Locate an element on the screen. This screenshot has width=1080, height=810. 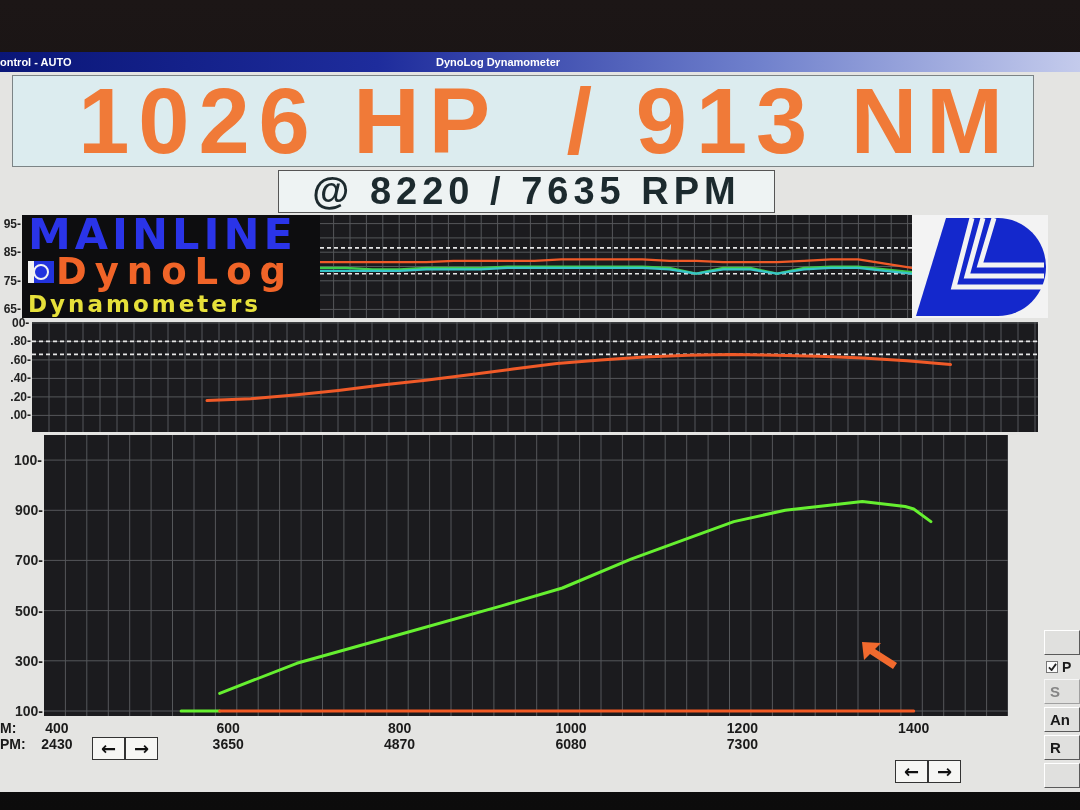
axis-tick-label: .20- is located at coordinates (20, 397).